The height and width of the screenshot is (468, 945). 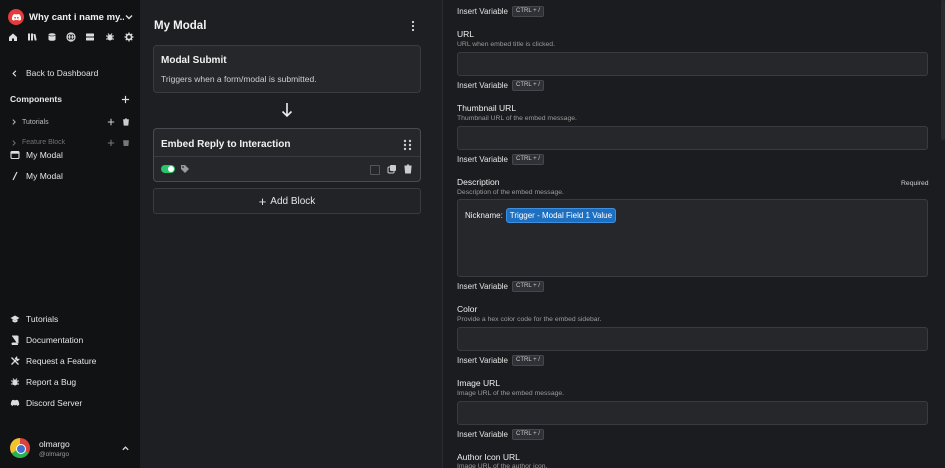 I want to click on server-logo-icon, so click(x=16, y=17).